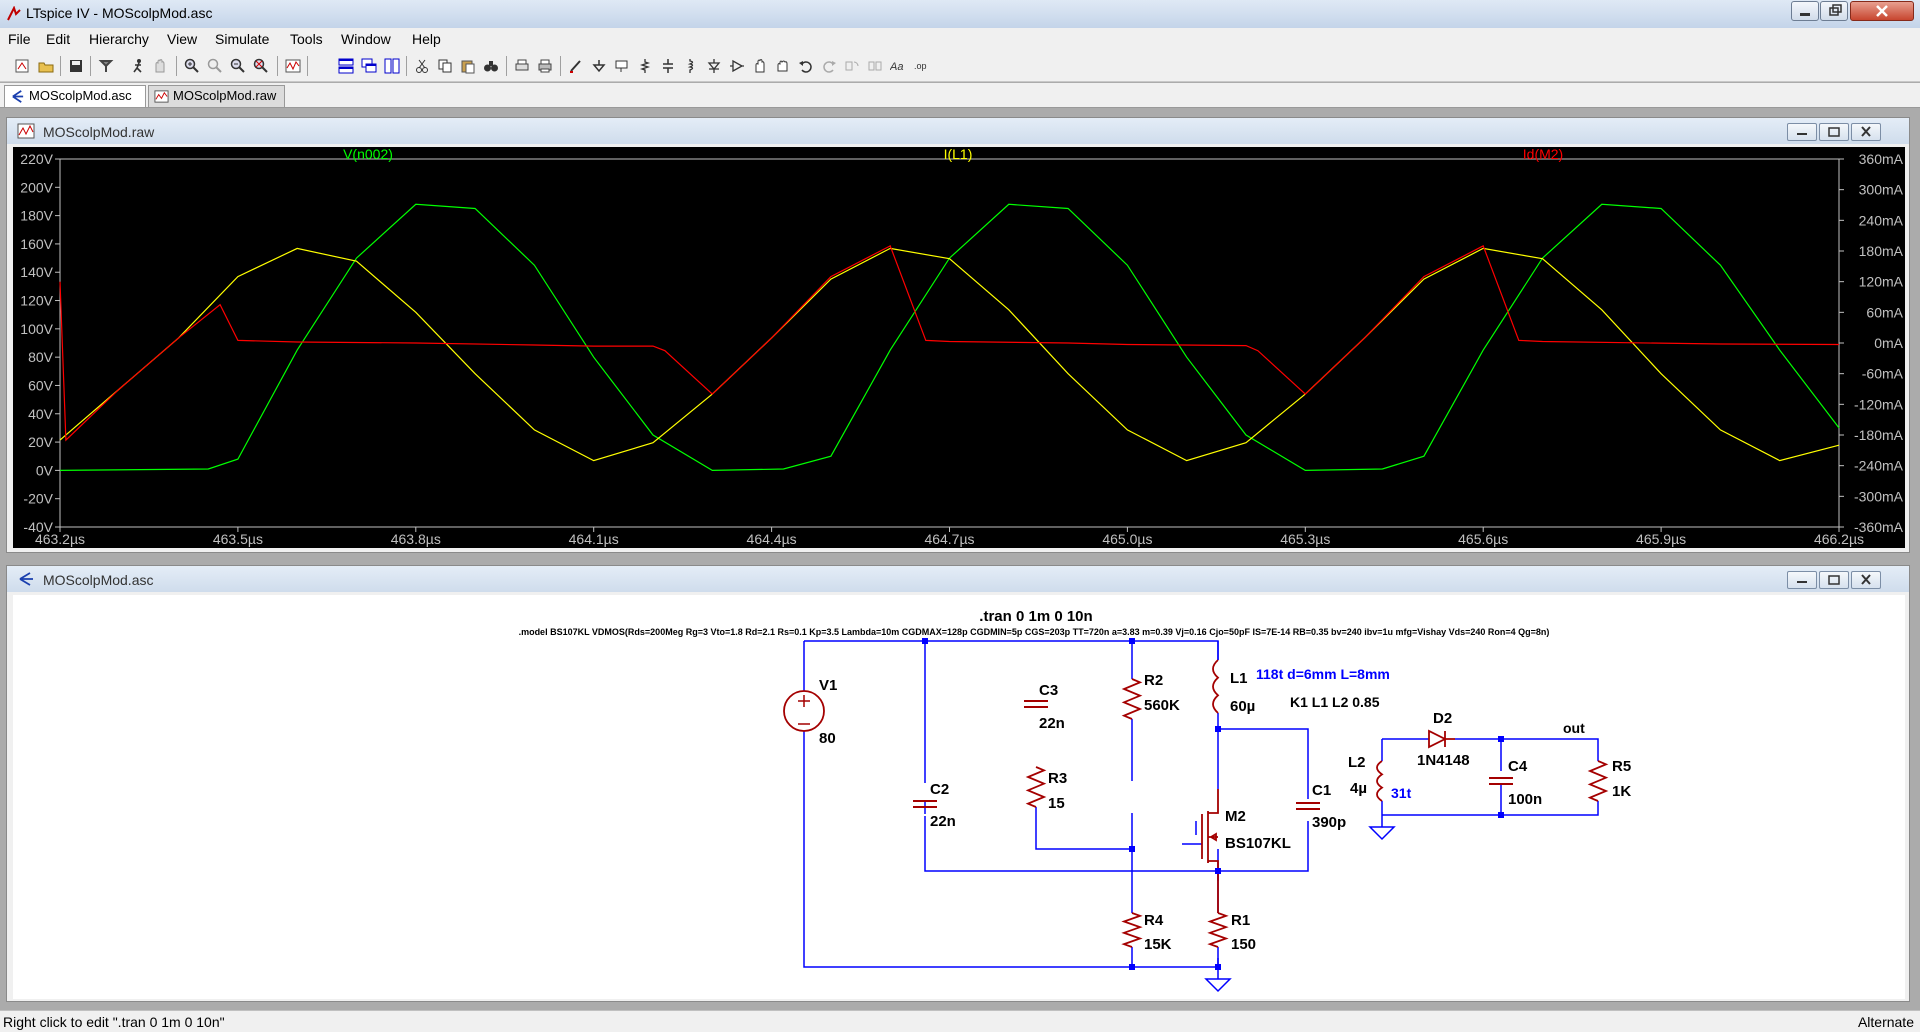 The width and height of the screenshot is (1920, 1032). Describe the element at coordinates (1158, 944) in the screenshot. I see `r4-value: 15K` at that location.